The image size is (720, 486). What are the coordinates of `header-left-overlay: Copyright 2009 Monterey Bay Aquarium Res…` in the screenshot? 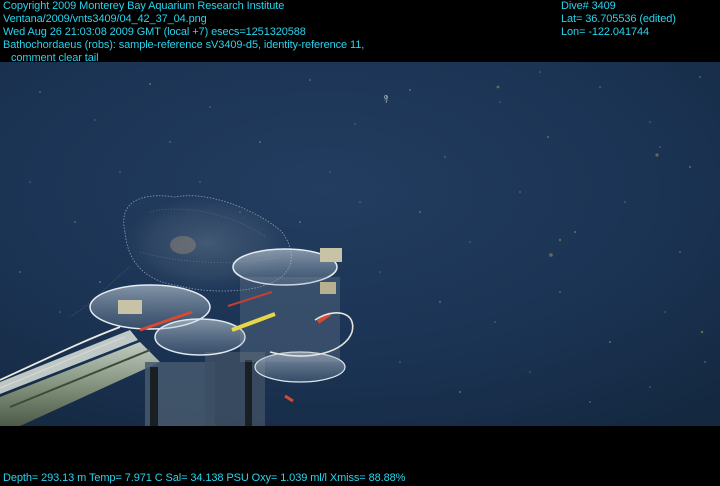 It's located at (183, 32).